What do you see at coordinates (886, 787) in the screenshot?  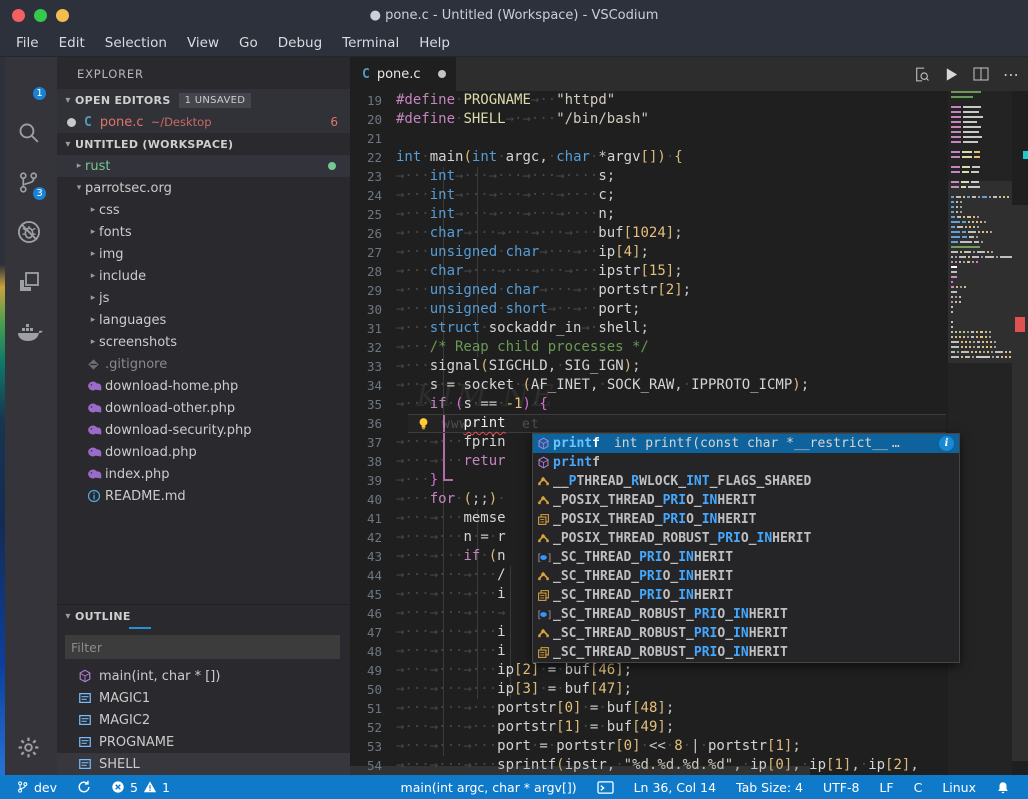 I see `status-lf: LF` at bounding box center [886, 787].